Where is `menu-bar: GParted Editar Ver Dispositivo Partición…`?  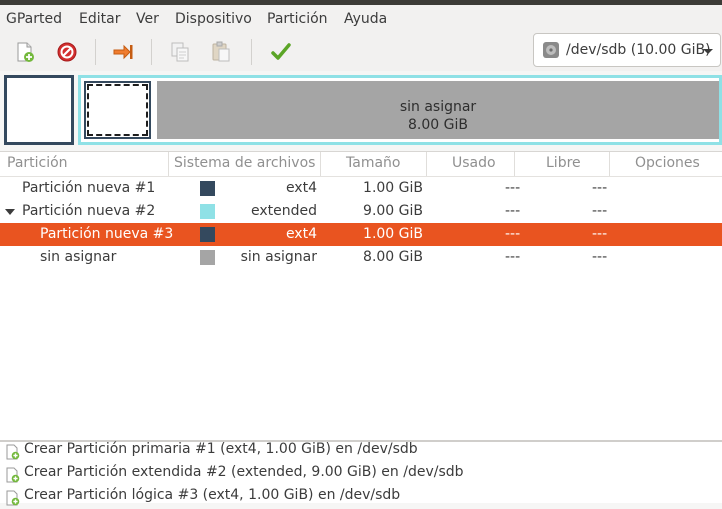
menu-bar: GParted Editar Ver Dispositivo Partición… is located at coordinates (361, 19).